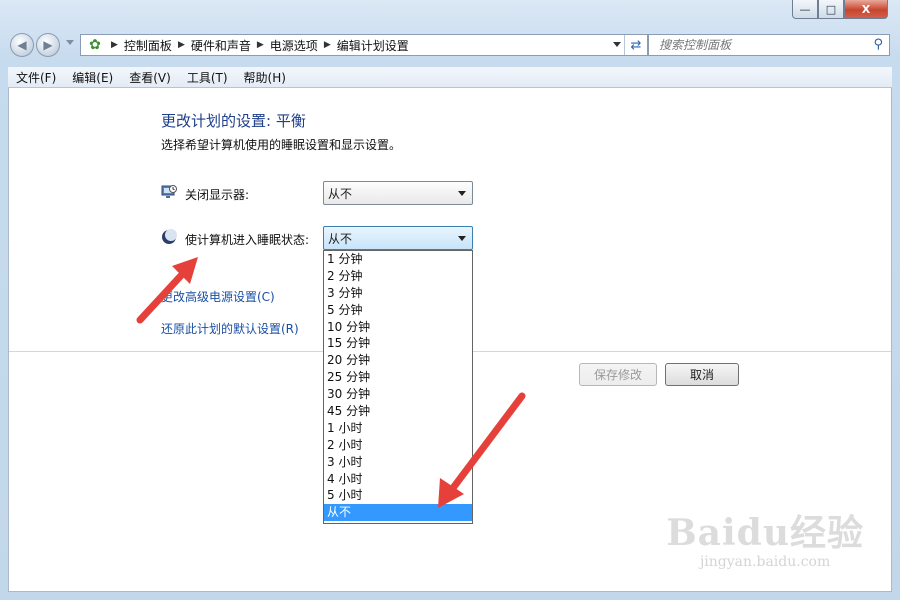  What do you see at coordinates (265, 77) in the screenshot?
I see `menu-help: 帮助(H)` at bounding box center [265, 77].